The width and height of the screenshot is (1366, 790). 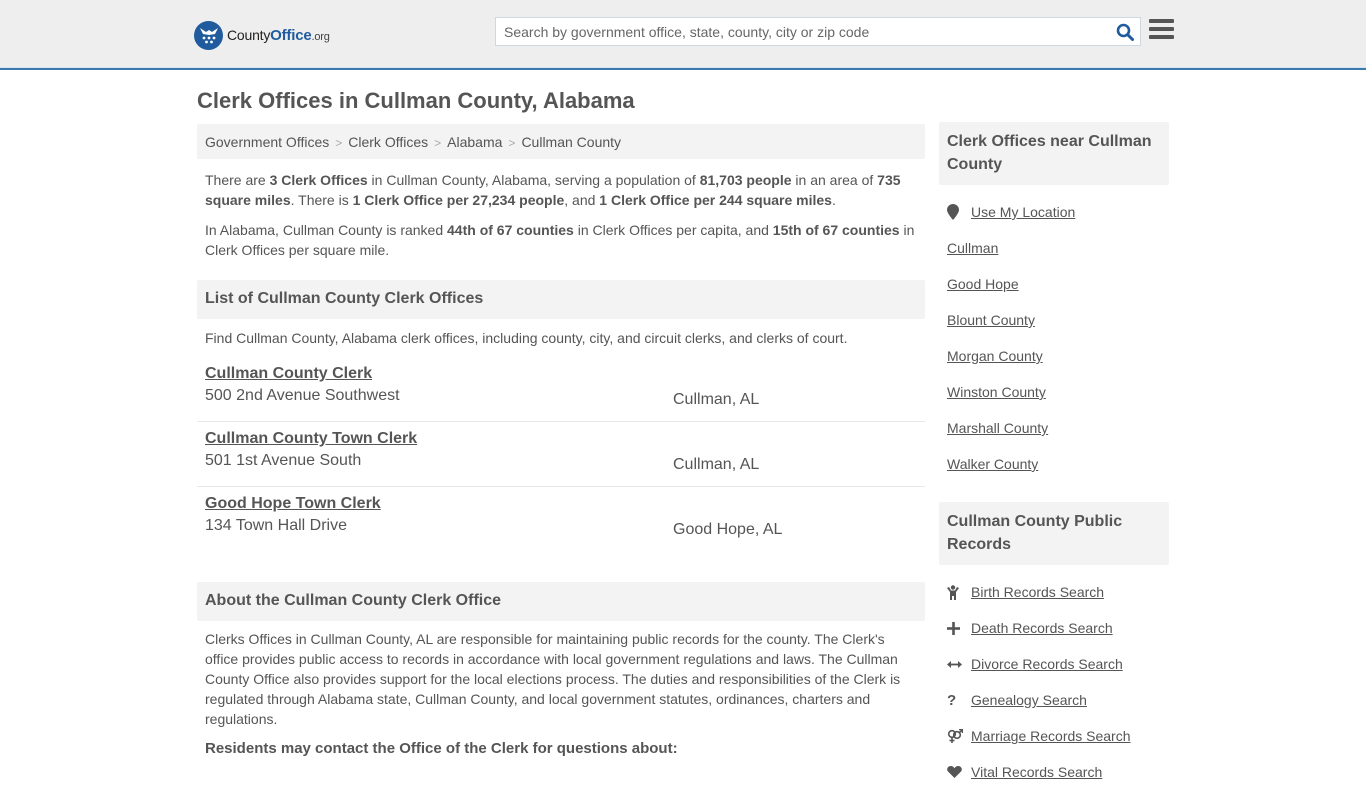 I want to click on office-address: 501 1st Avenue South, so click(x=283, y=460).